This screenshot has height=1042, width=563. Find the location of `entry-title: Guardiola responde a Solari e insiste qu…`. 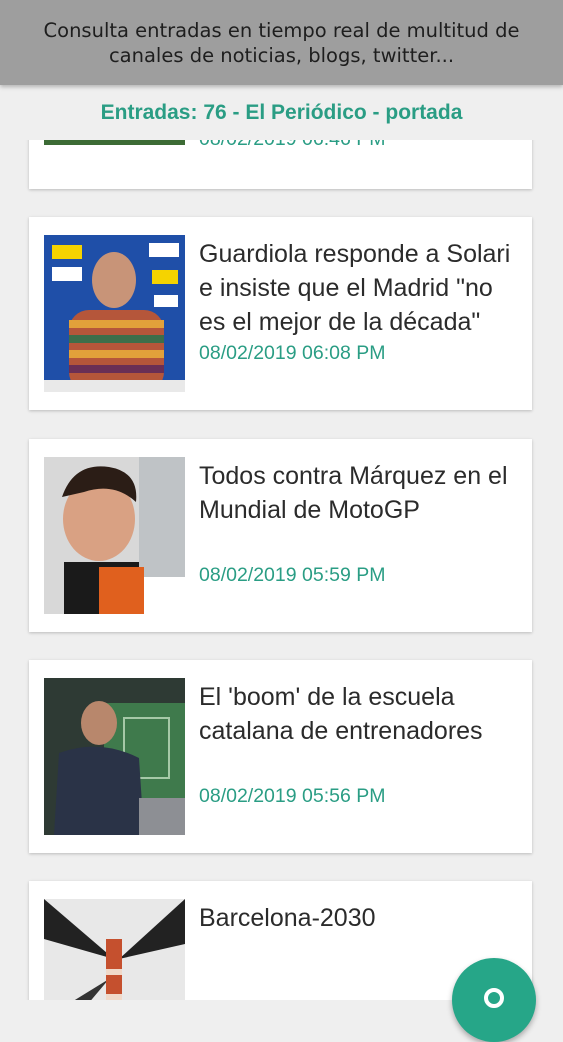

entry-title: Guardiola responde a Solari e insiste qu… is located at coordinates (355, 288).